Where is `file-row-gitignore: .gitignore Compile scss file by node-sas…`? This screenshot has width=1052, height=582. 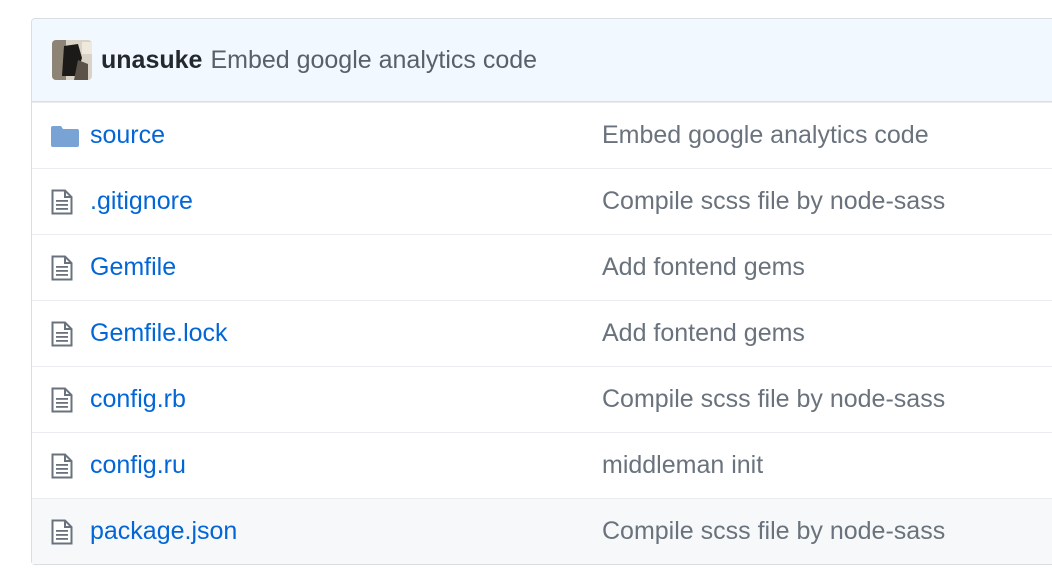 file-row-gitignore: .gitignore Compile scss file by node-sas… is located at coordinates (542, 201).